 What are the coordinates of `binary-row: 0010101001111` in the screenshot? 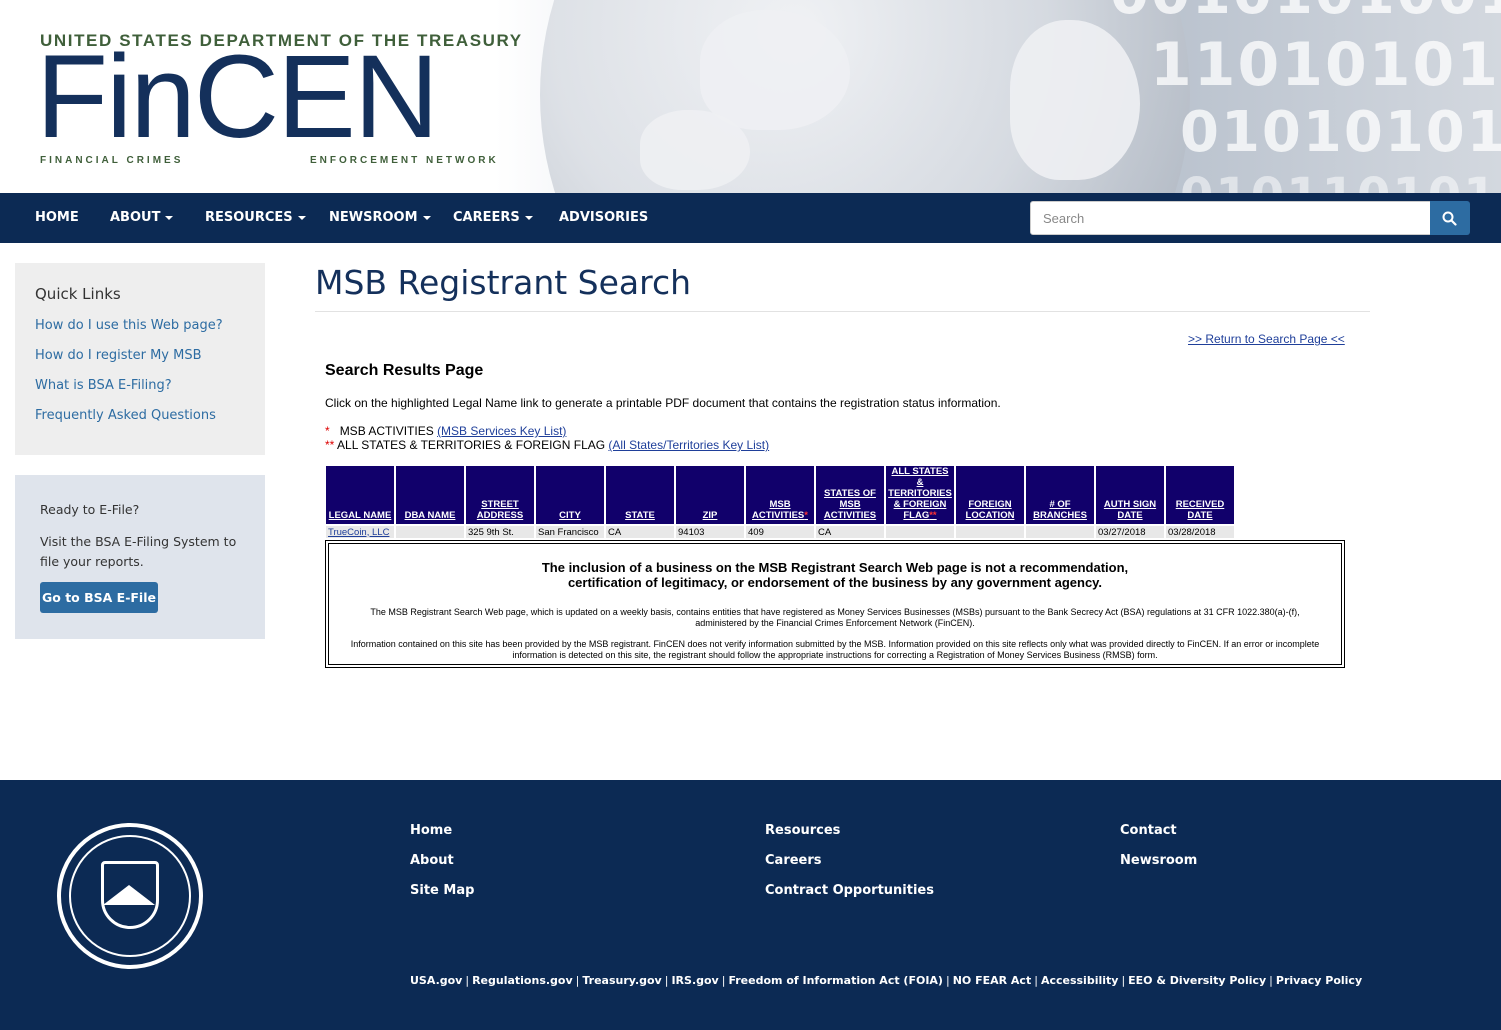 It's located at (1305, 13).